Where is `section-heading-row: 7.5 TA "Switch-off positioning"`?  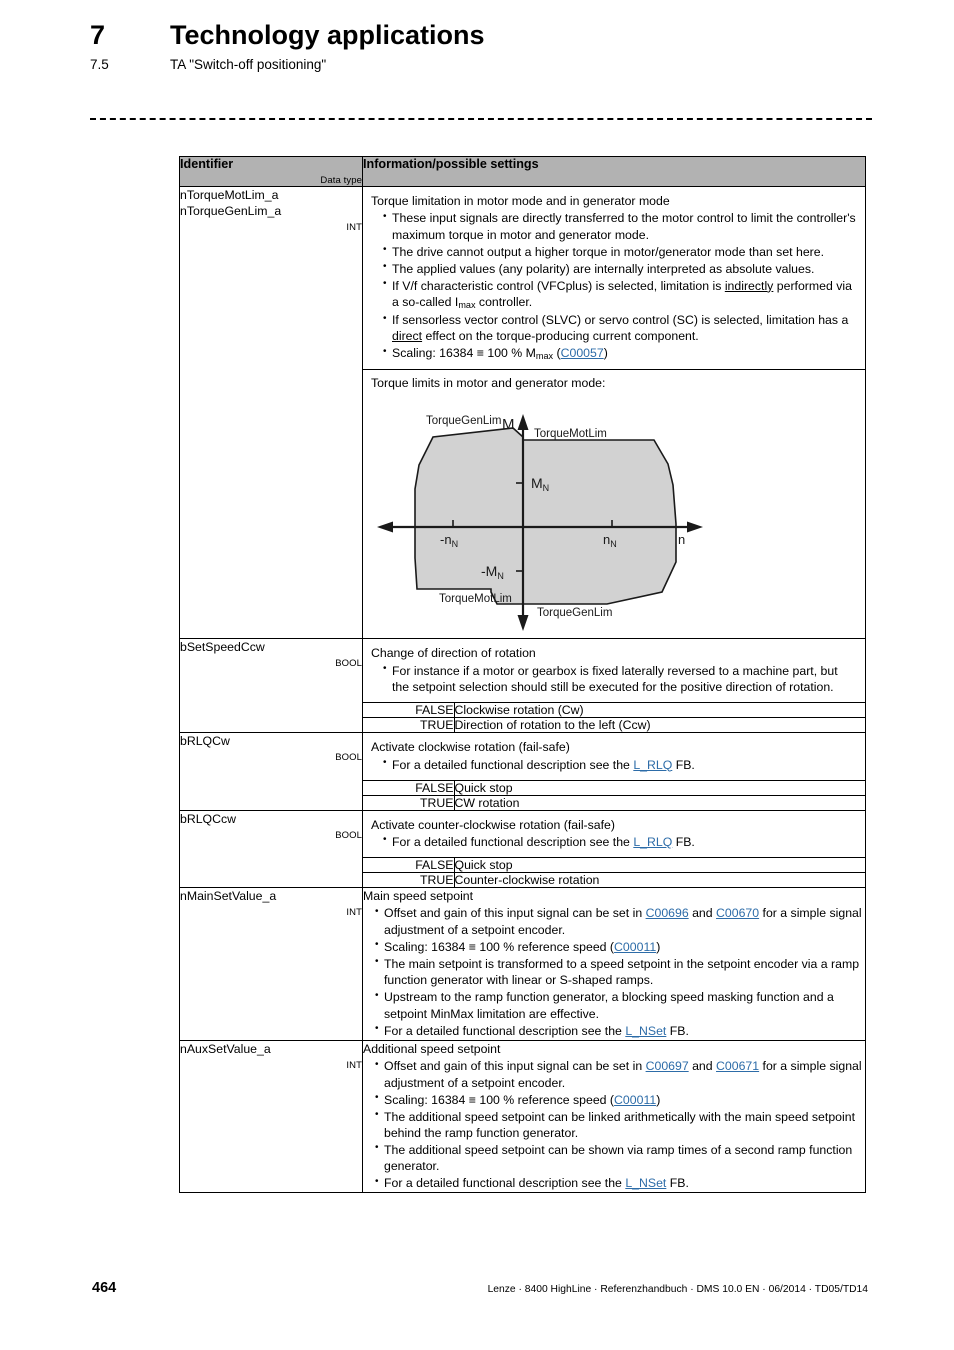
section-heading-row: 7.5 TA "Switch-off positioning" is located at coordinates (485, 65).